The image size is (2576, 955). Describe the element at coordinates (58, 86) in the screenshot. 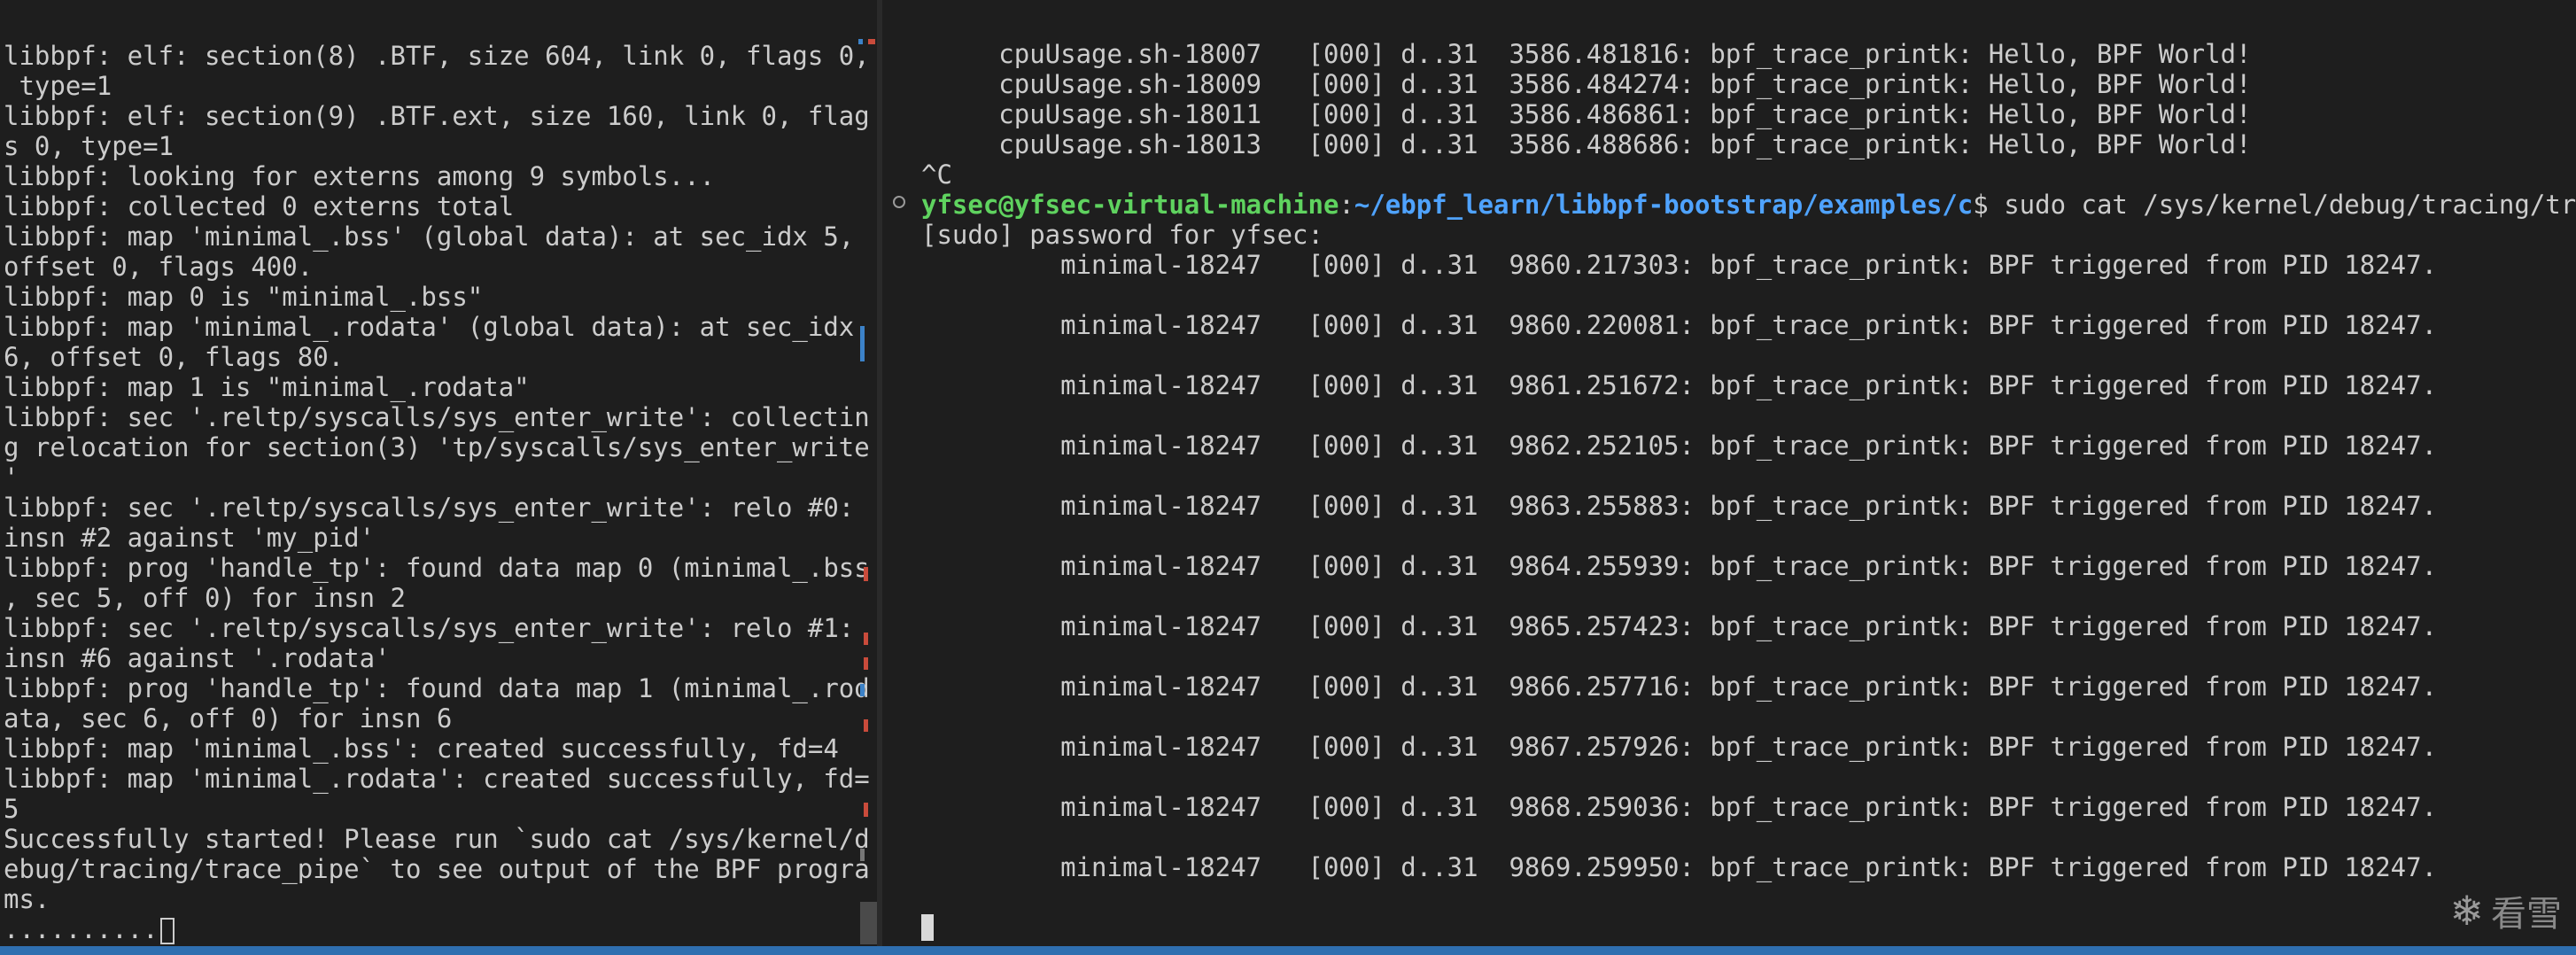

I see `terminal-line: type=1` at that location.